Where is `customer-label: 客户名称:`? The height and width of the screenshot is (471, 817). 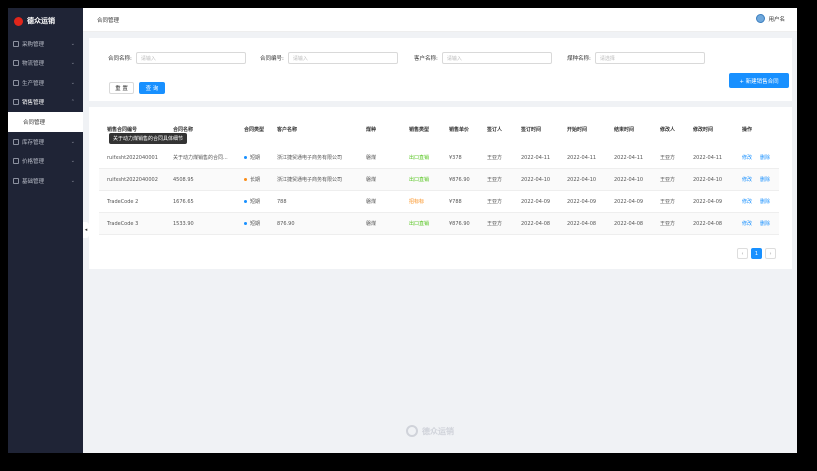
customer-label: 客户名称: is located at coordinates (426, 59).